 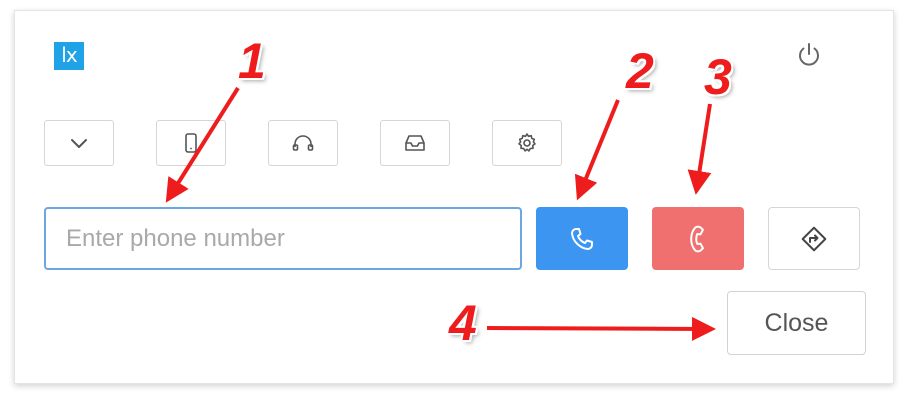 I want to click on phone-hangup-icon, so click(x=697, y=238).